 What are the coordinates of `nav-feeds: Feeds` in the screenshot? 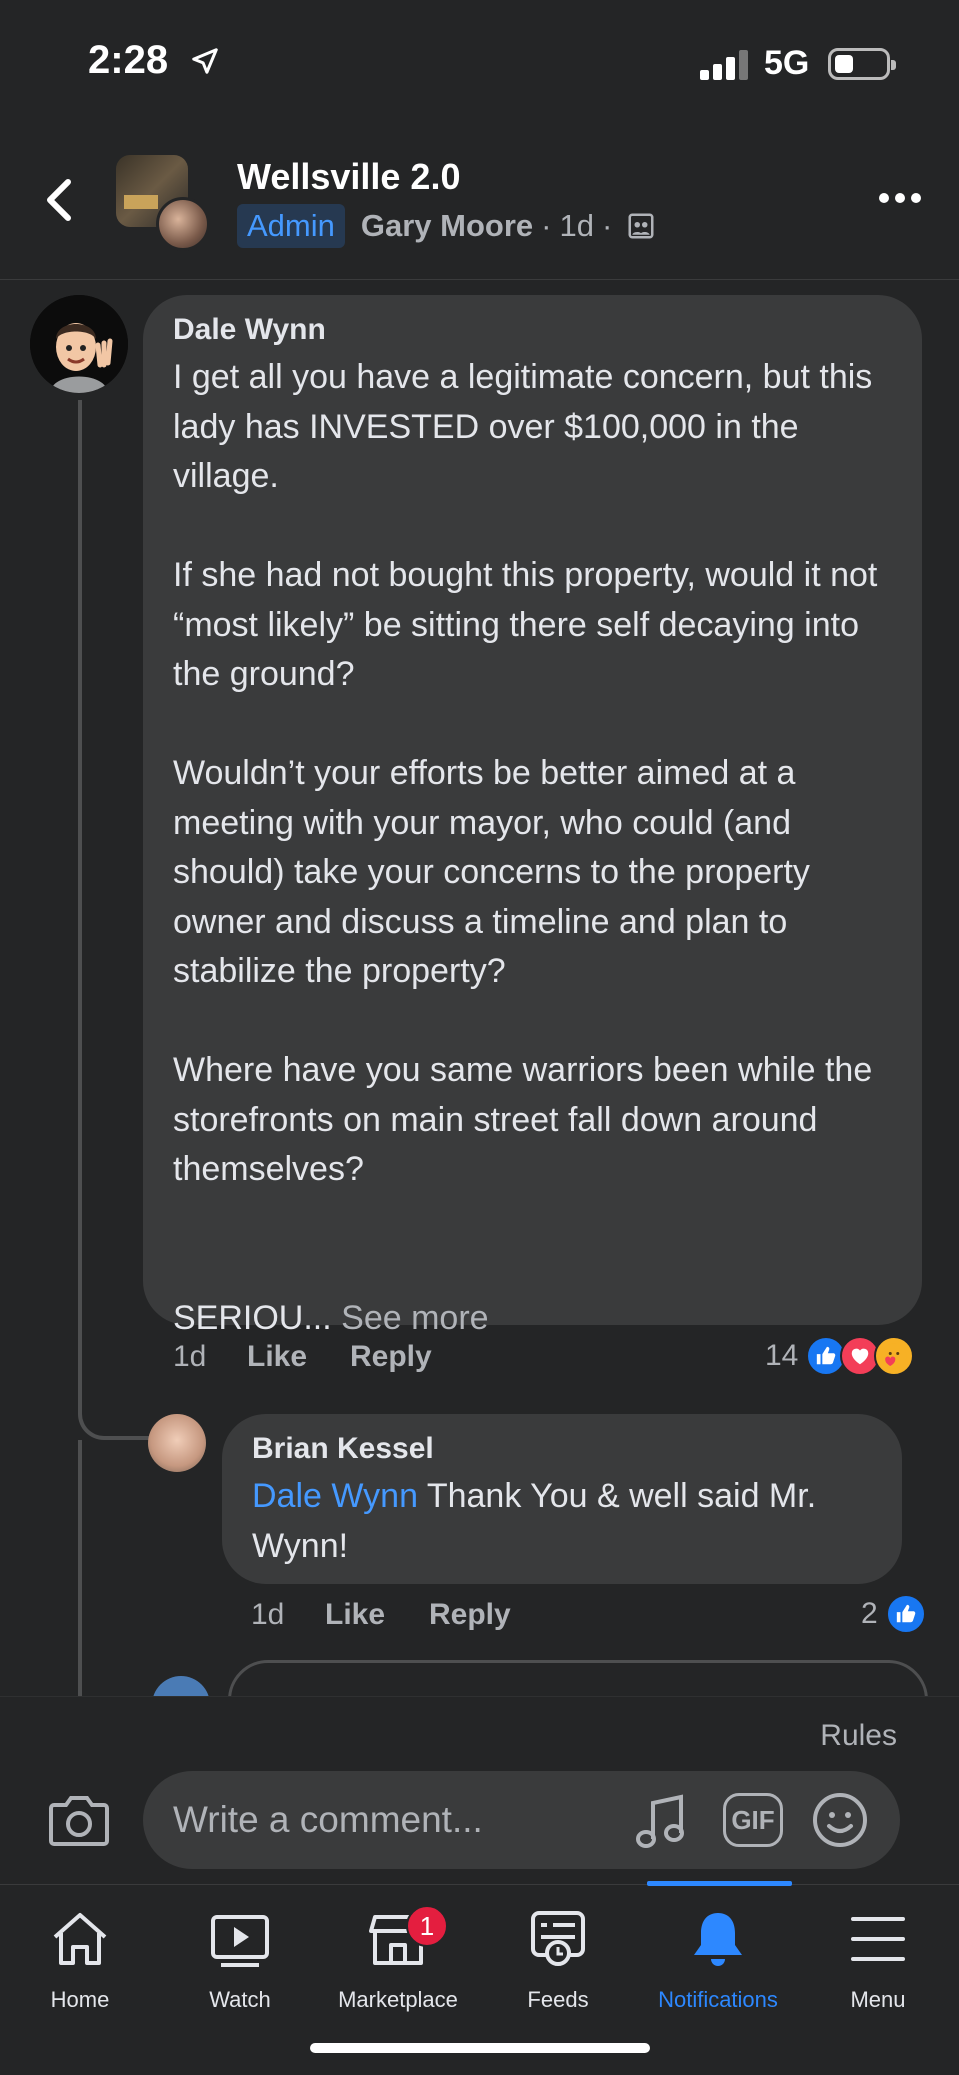 It's located at (558, 1955).